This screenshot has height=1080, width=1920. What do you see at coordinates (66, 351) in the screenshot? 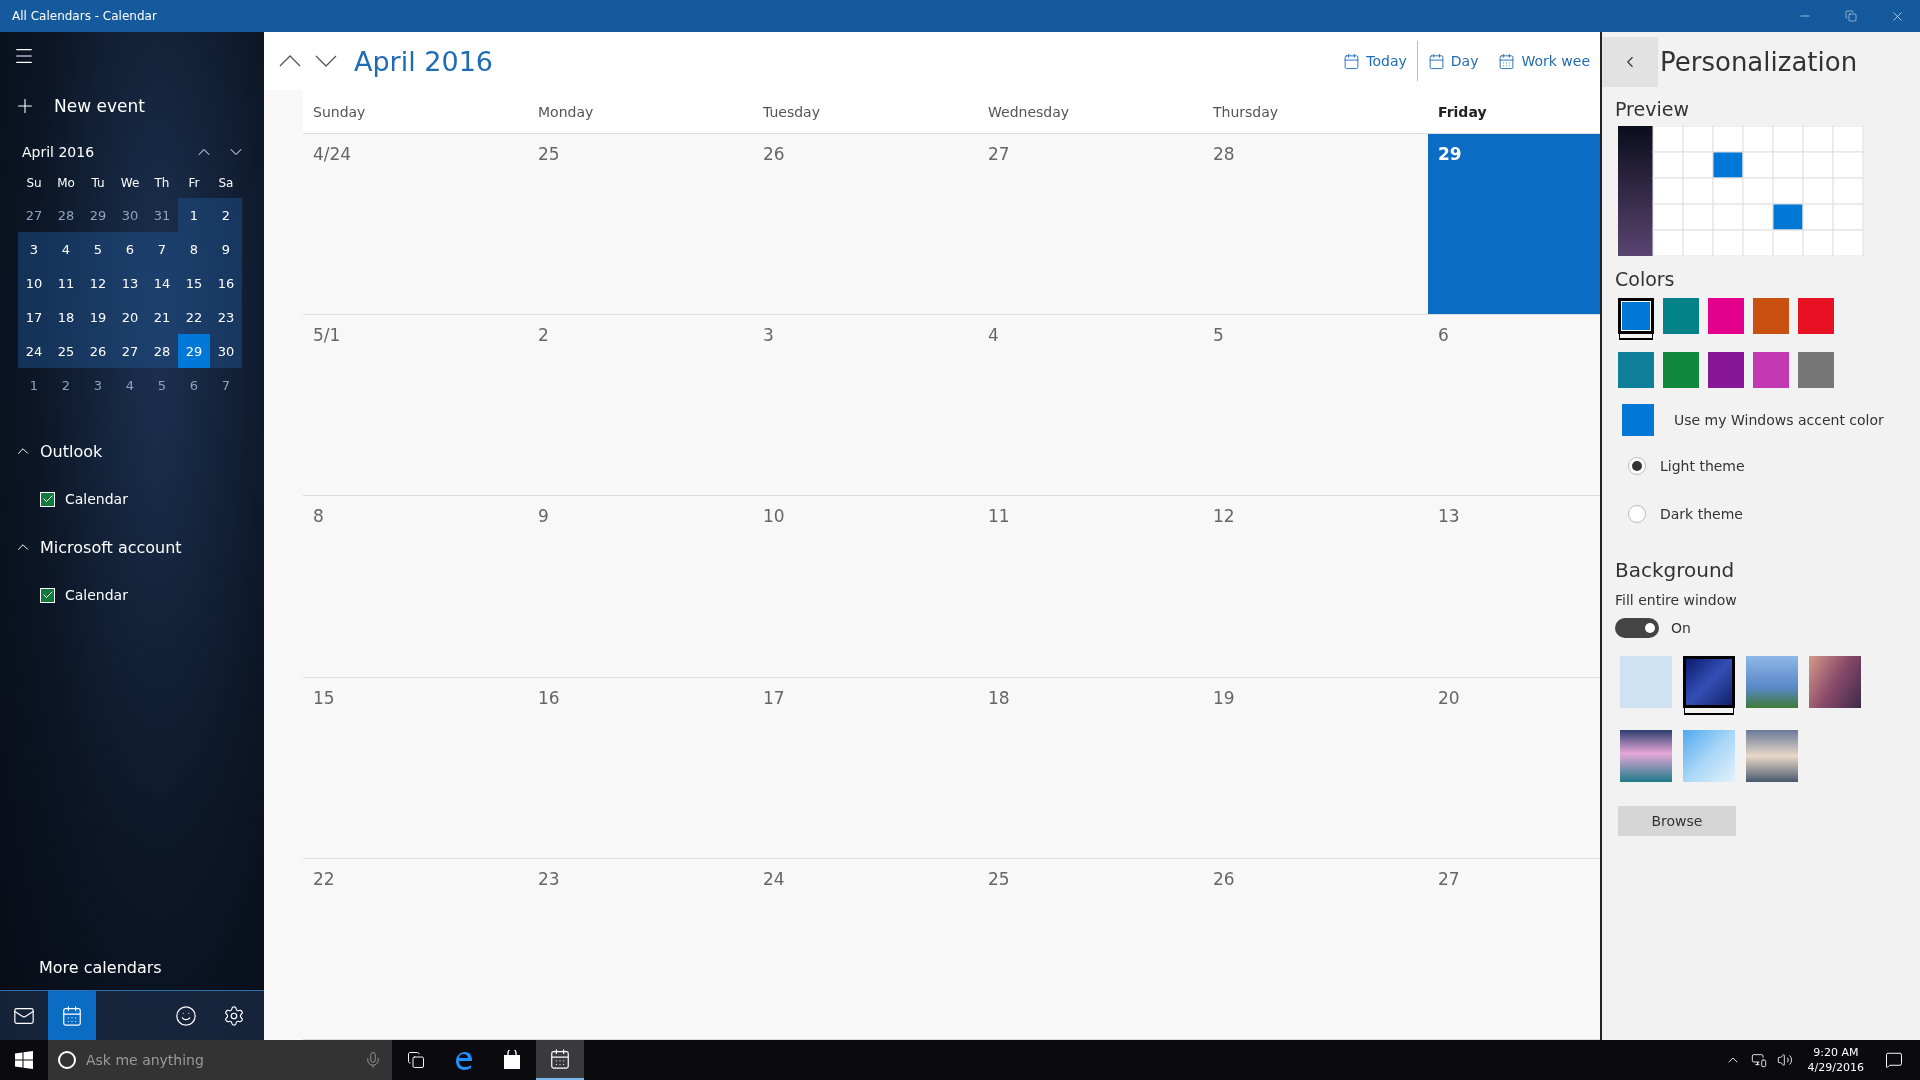
I see `mini-calendar-day: 25` at bounding box center [66, 351].